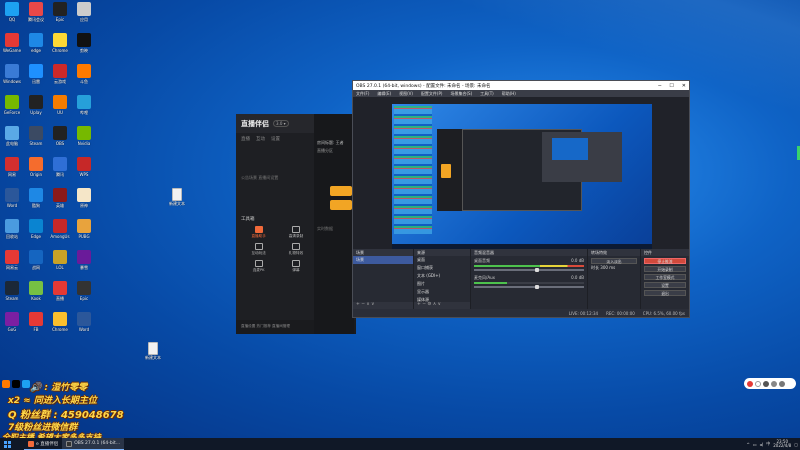 This screenshot has height=450, width=800. Describe the element at coordinates (671, 86) in the screenshot. I see `maximize-icon: ☐` at that location.